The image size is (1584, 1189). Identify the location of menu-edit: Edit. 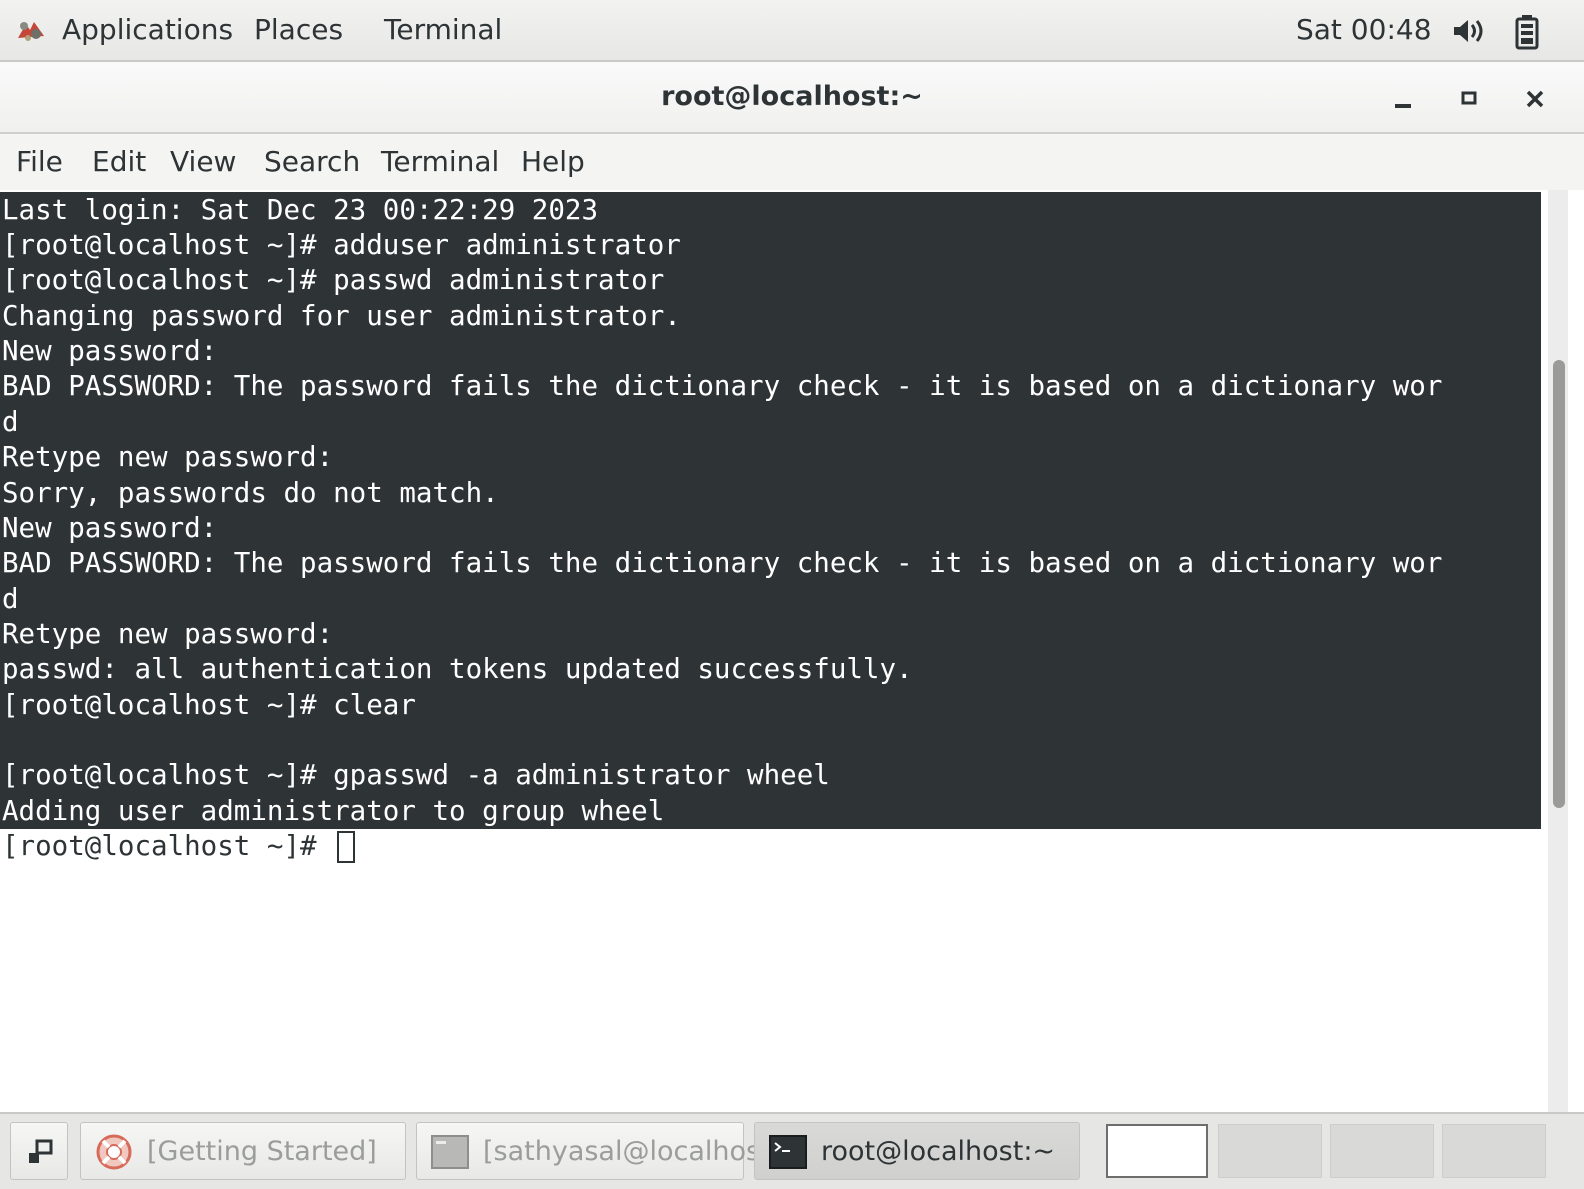
(119, 162).